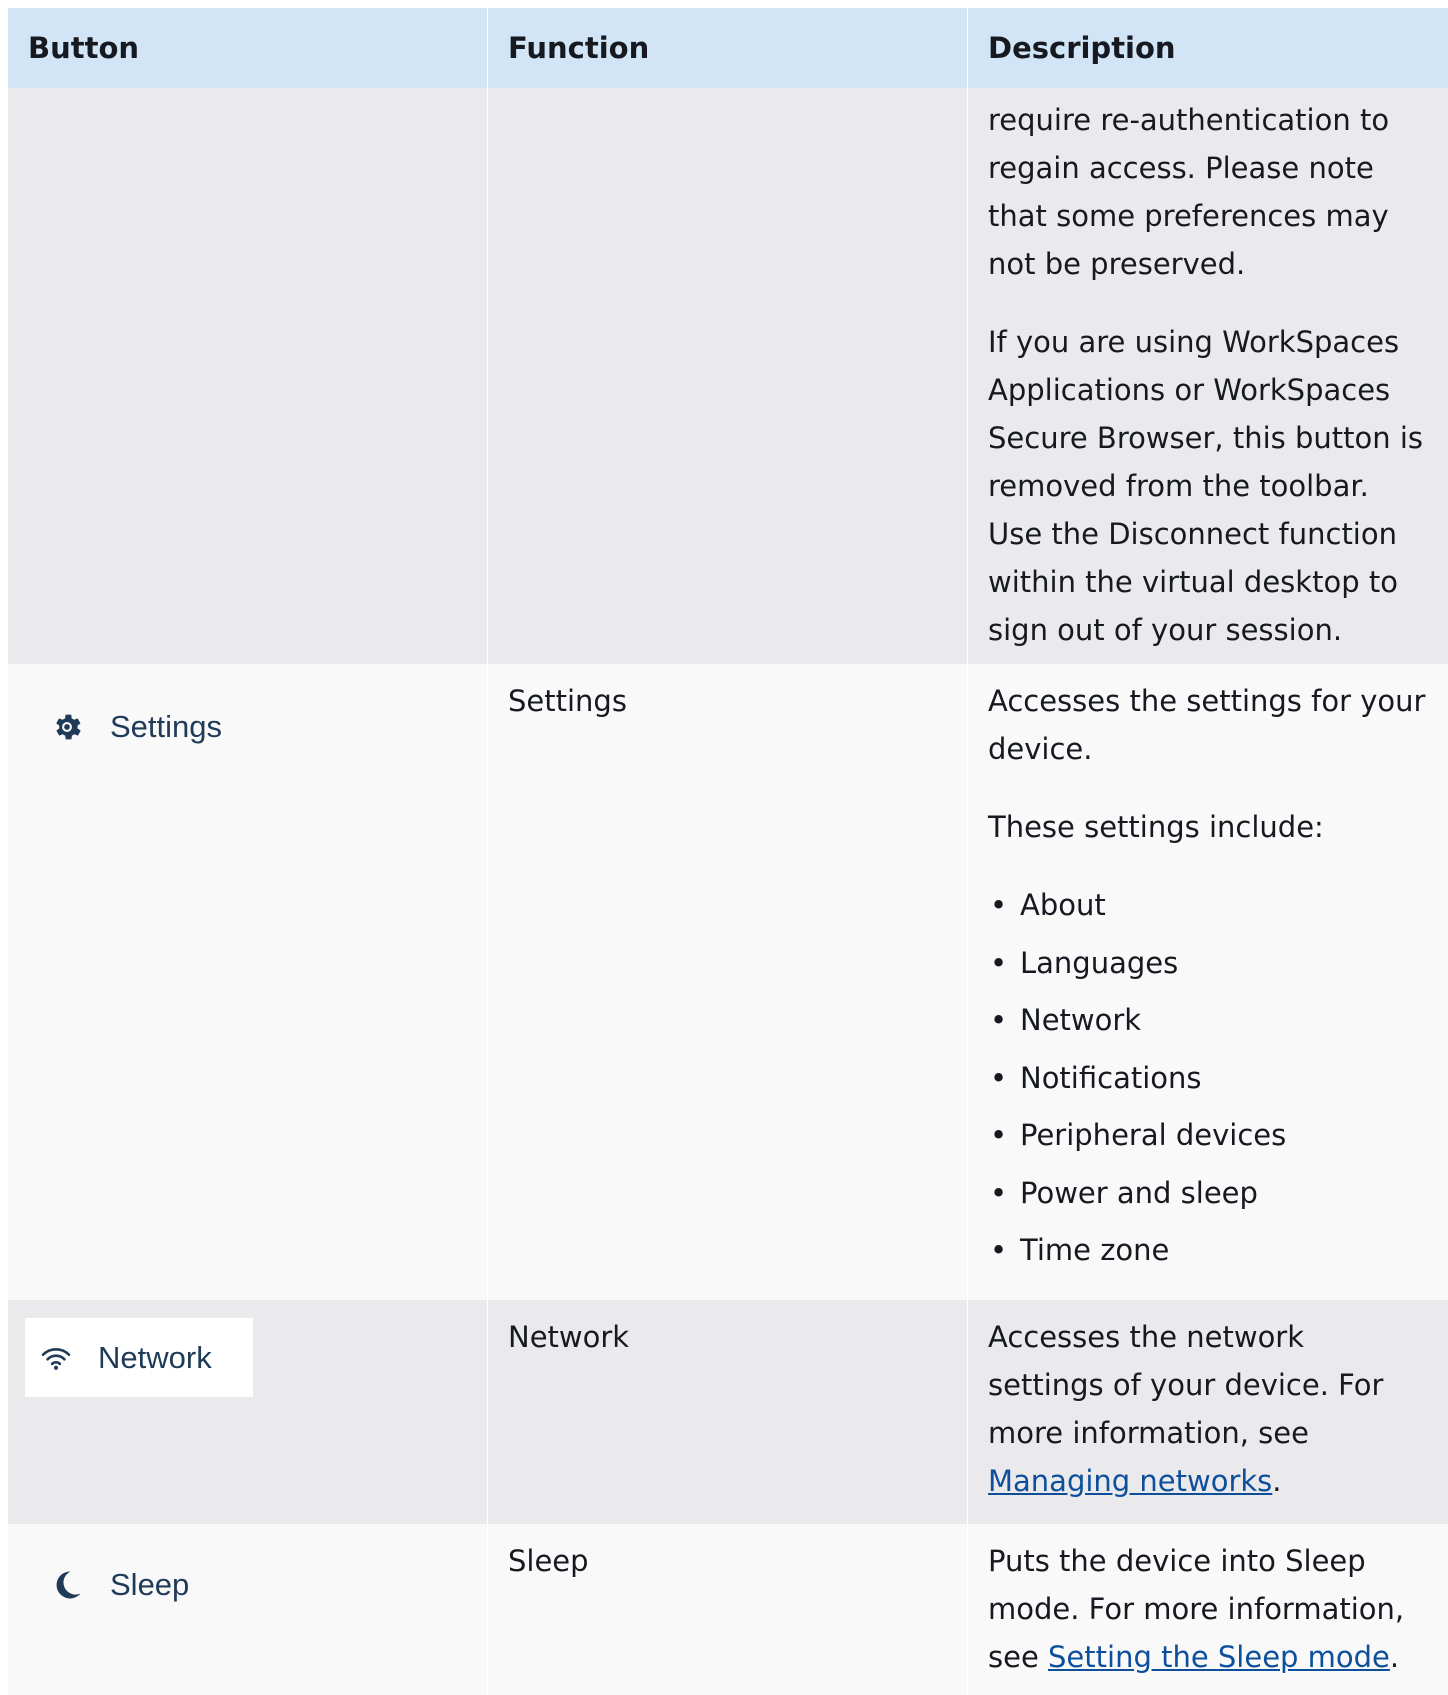 Image resolution: width=1448 pixels, height=1695 pixels. Describe the element at coordinates (67, 727) in the screenshot. I see `gear-icon` at that location.